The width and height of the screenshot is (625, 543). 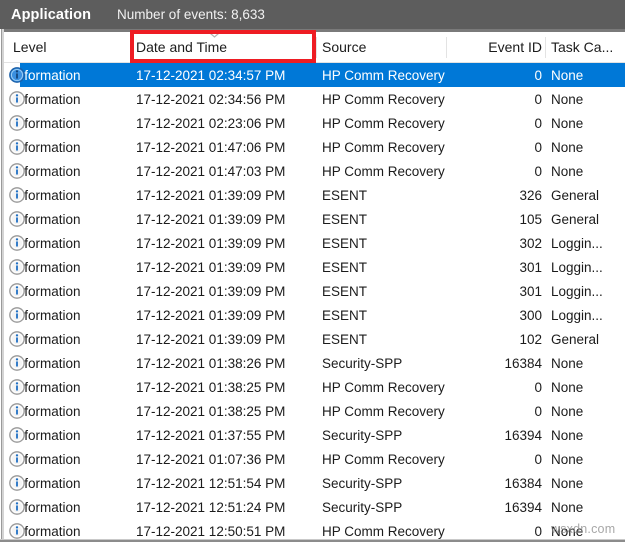 I want to click on cell-datetime: 17-12-2021 02:34:56 PM, so click(x=211, y=99).